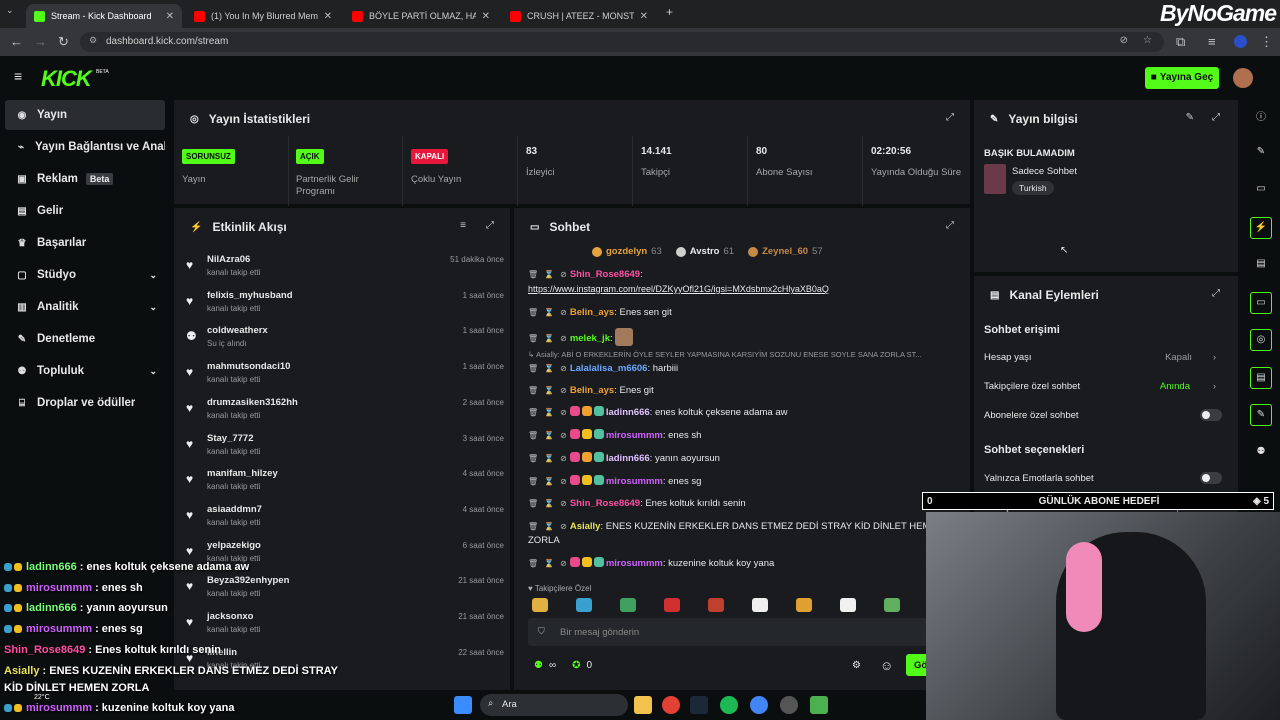 Image resolution: width=1280 pixels, height=720 pixels. Describe the element at coordinates (1240, 41) in the screenshot. I see `profile-icon` at that location.